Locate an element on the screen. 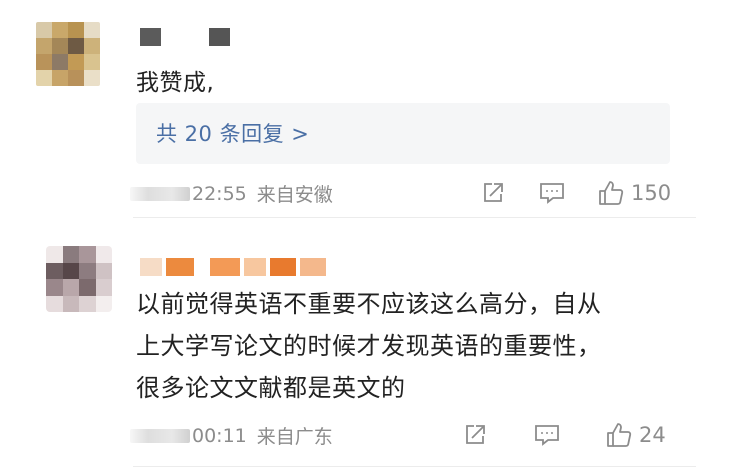  comment-meta: 22:55 来自安徽 is located at coordinates (231, 193).